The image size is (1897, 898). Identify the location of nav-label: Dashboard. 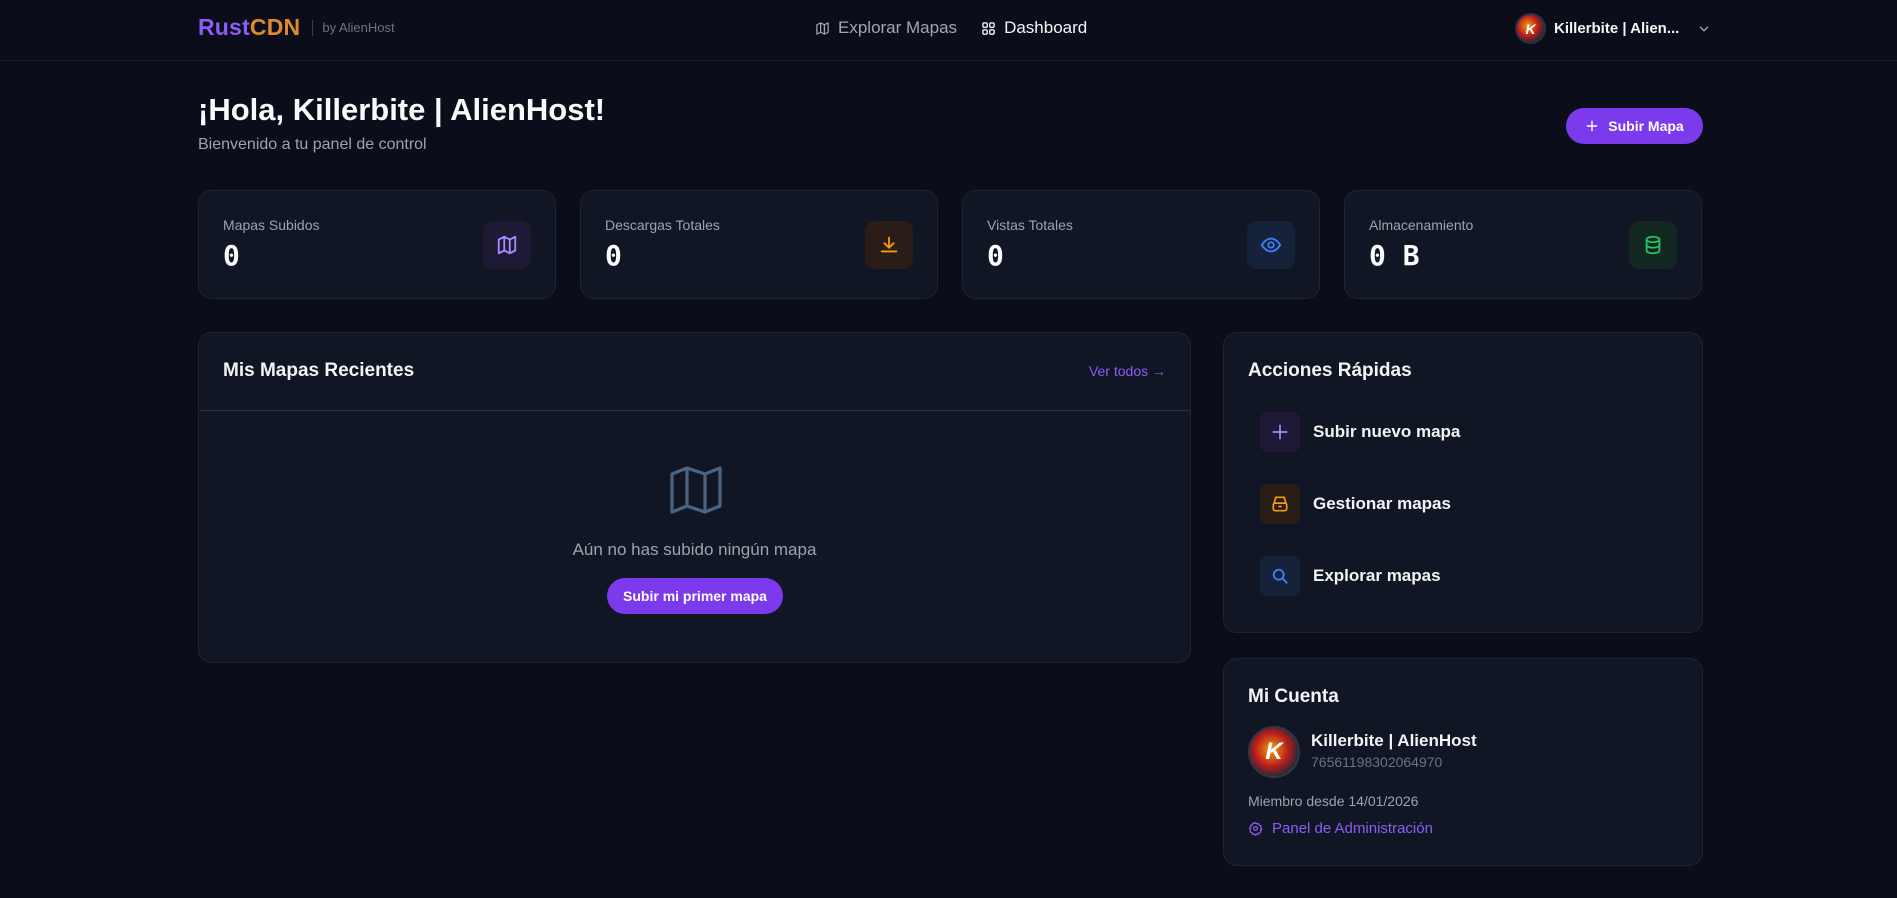
(1046, 27).